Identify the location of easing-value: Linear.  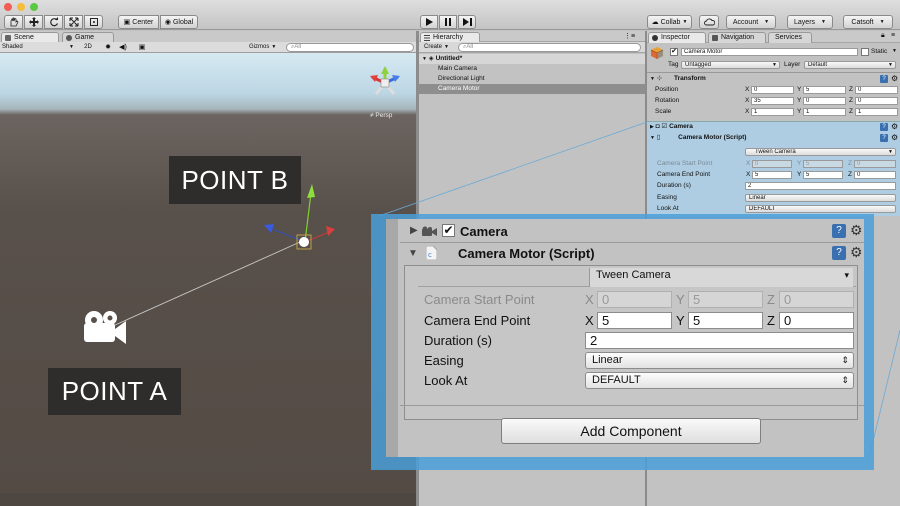
(607, 360).